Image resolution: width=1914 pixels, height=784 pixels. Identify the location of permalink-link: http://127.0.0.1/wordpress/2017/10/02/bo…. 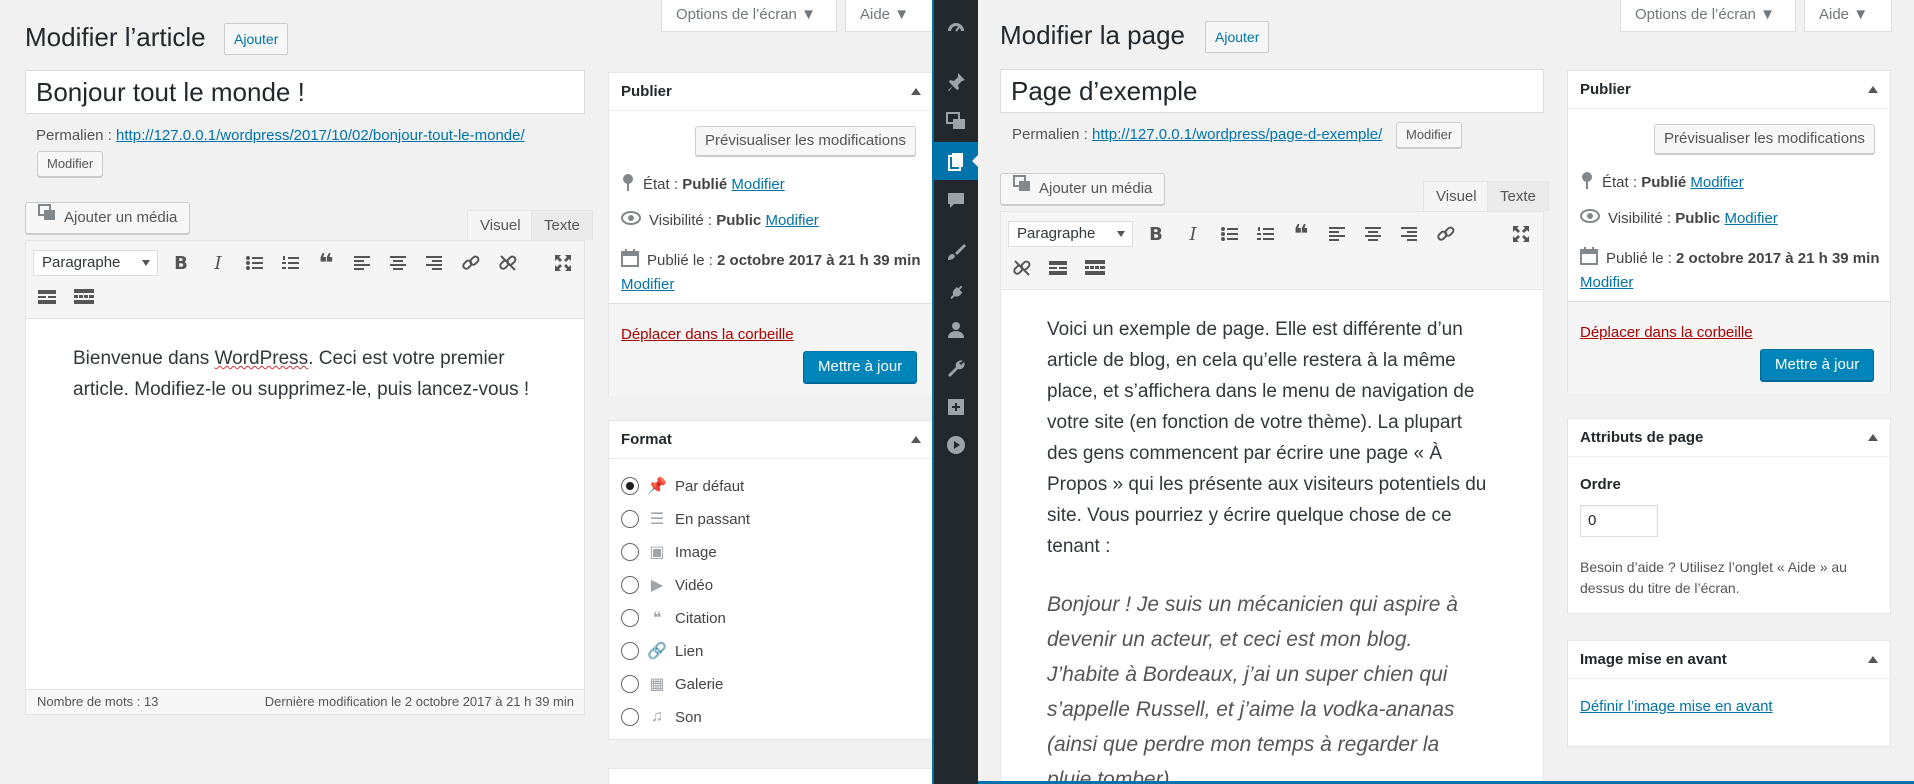
(320, 135).